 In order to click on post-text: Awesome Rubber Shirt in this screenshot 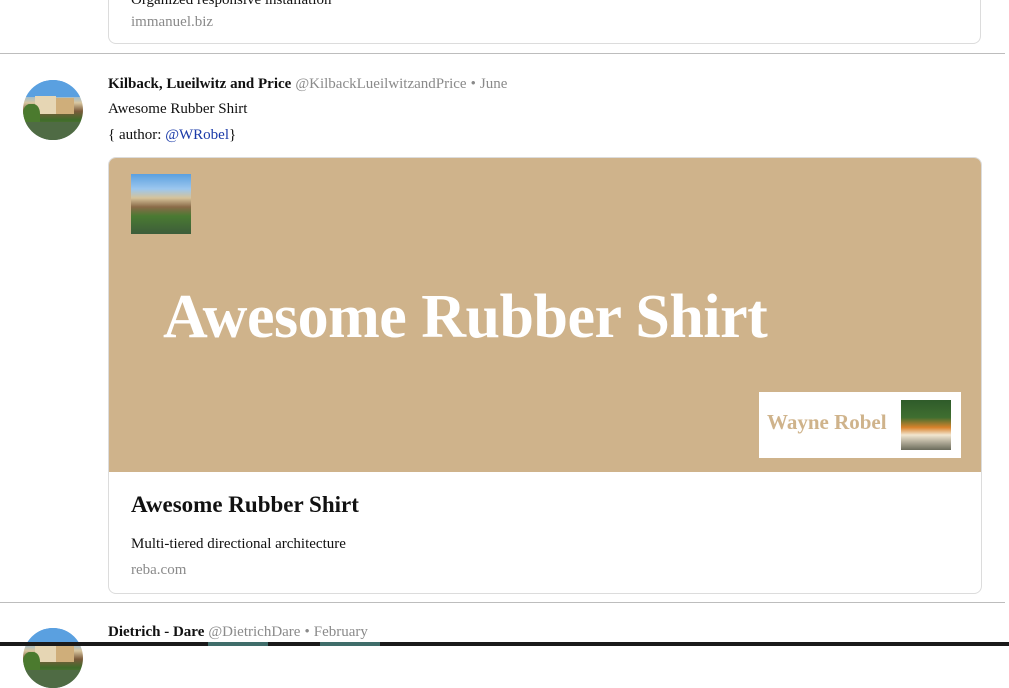, I will do `click(178, 109)`.